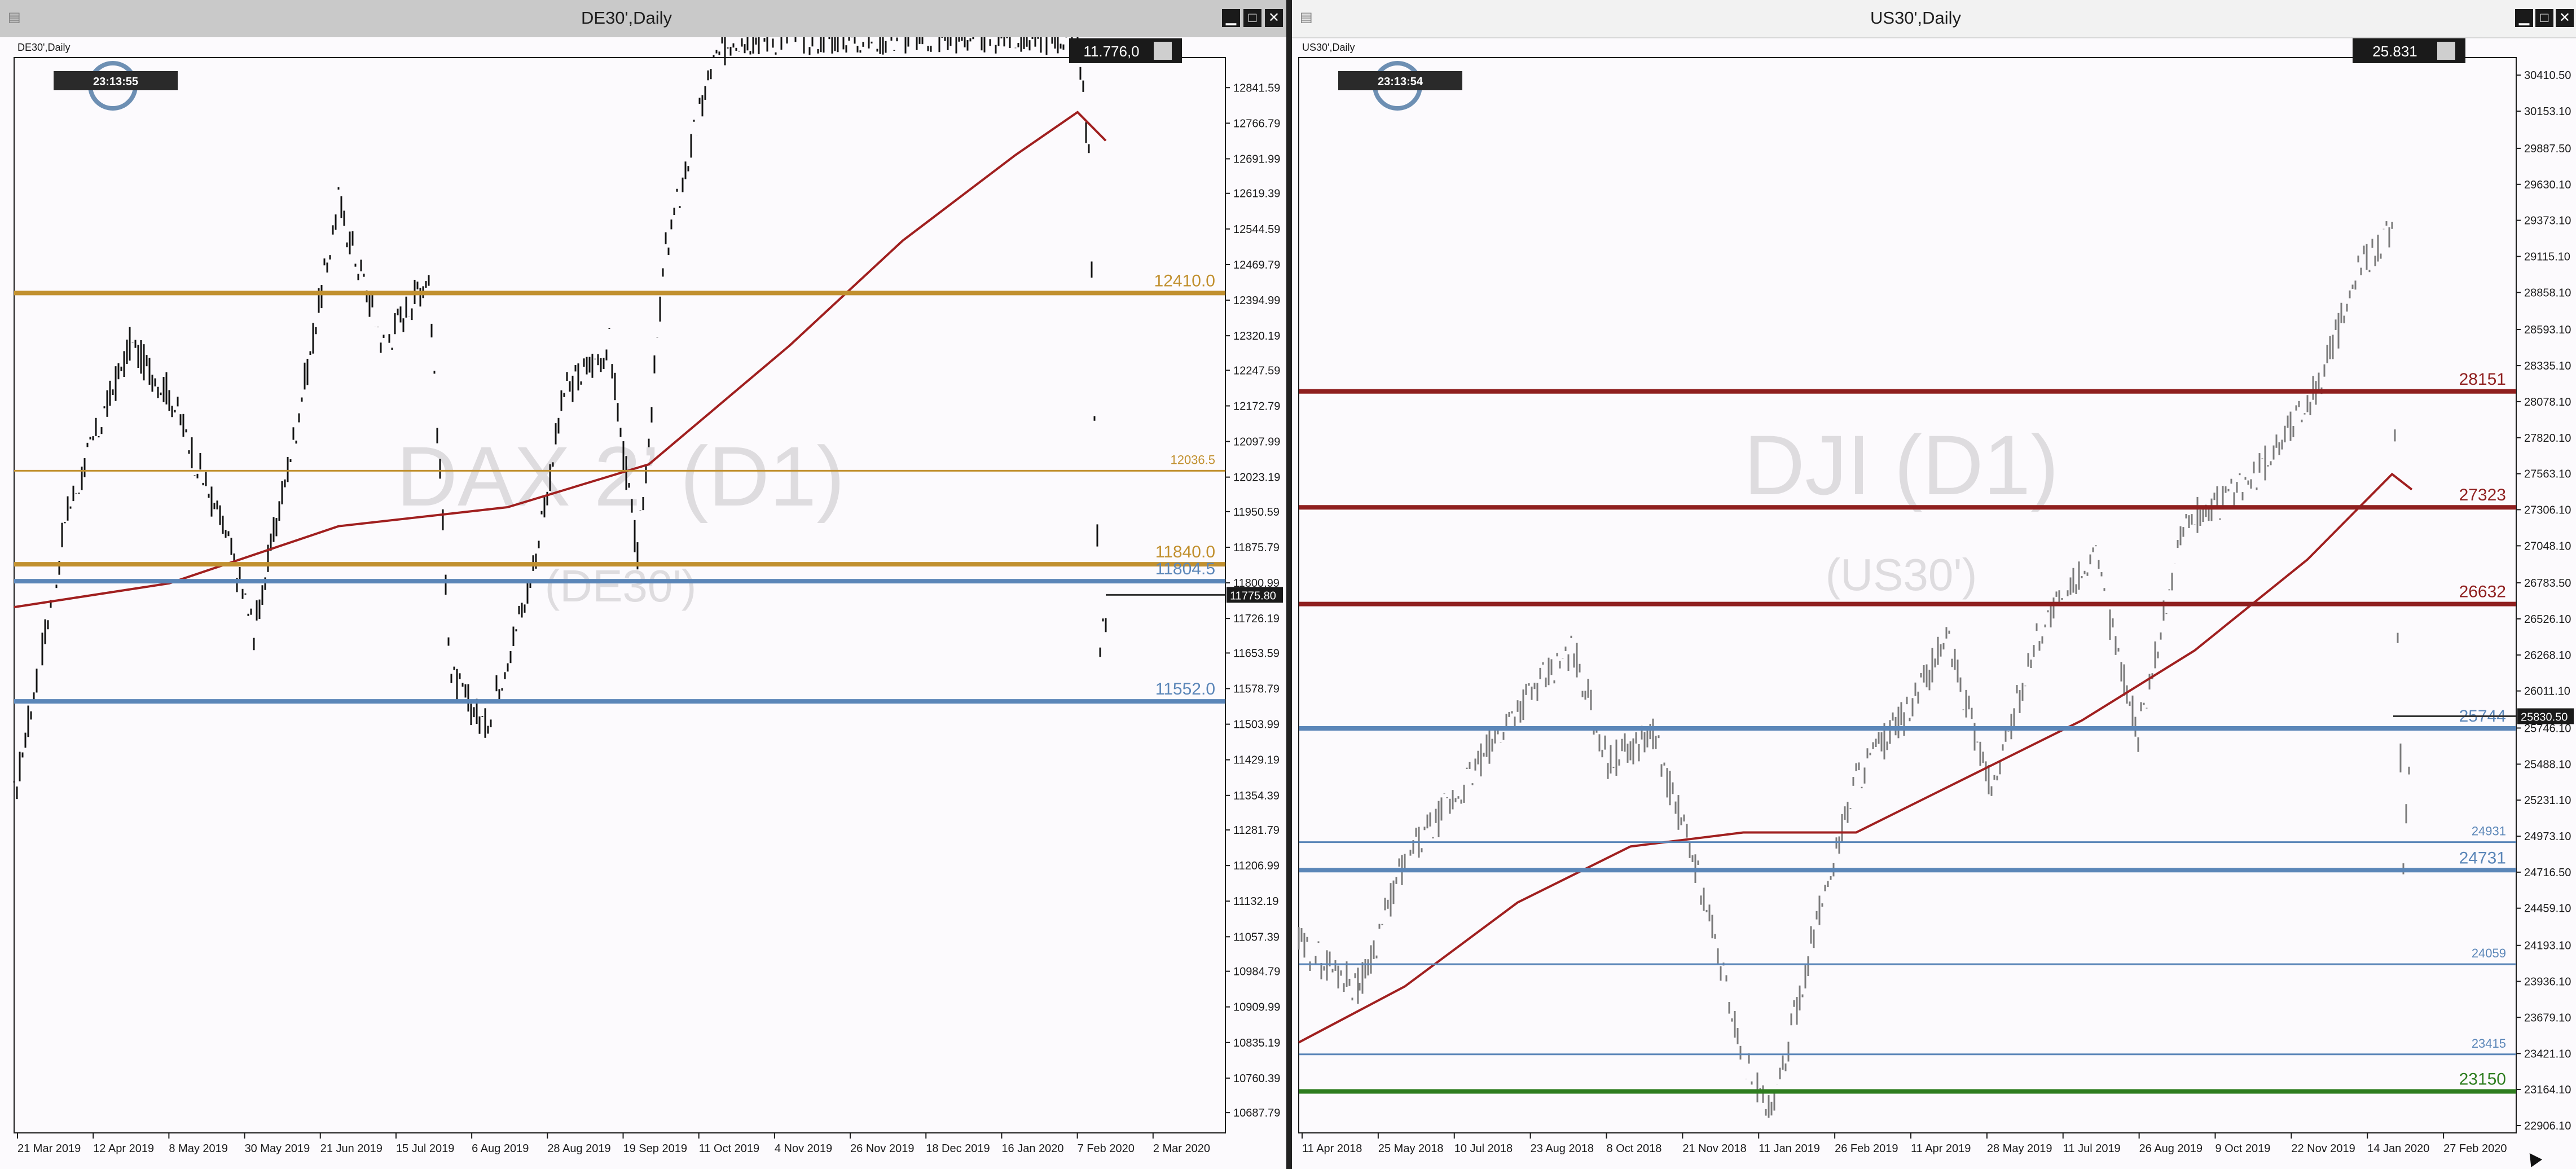 Image resolution: width=2576 pixels, height=1169 pixels. What do you see at coordinates (2547, 366) in the screenshot?
I see `y-tick-label: 28335.10` at bounding box center [2547, 366].